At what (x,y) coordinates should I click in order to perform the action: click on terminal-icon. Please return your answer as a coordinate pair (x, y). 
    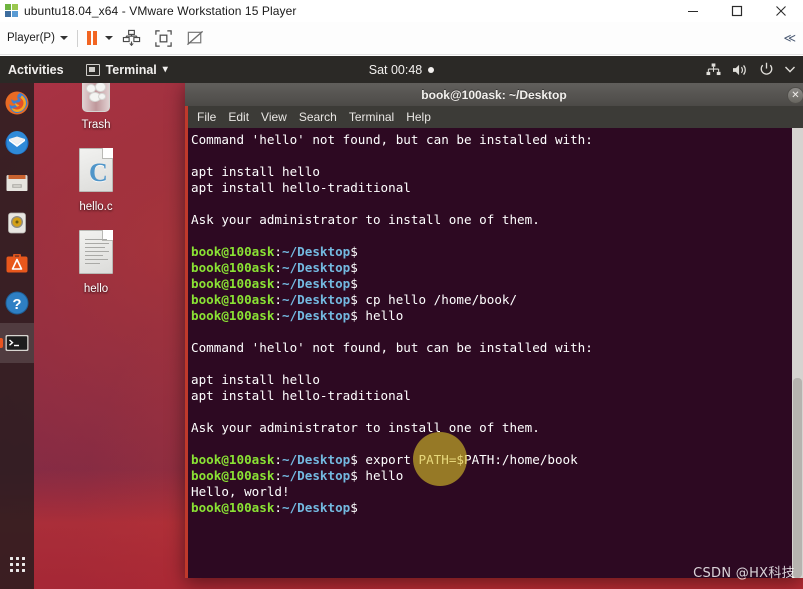
    Looking at the image, I should click on (17, 343).